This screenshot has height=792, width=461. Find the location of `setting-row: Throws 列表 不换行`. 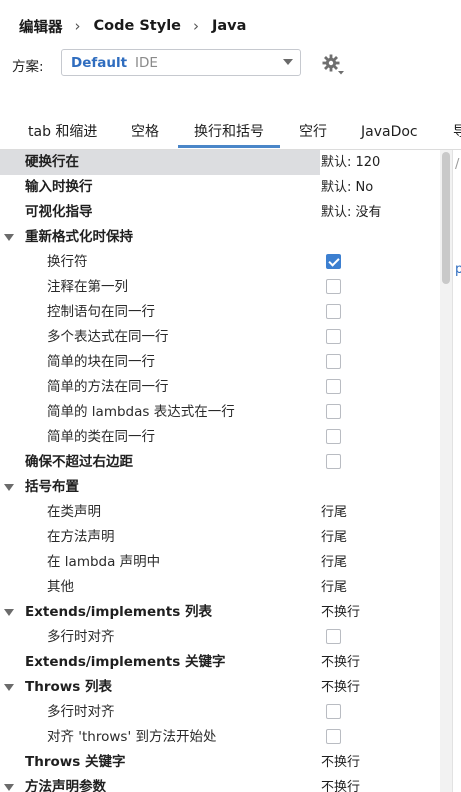

setting-row: Throws 列表 不换行 is located at coordinates (218, 687).